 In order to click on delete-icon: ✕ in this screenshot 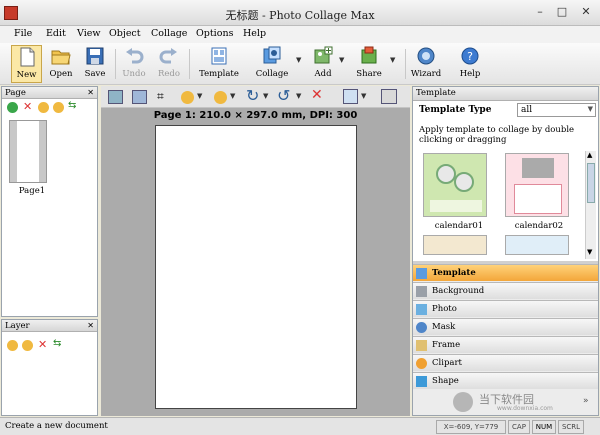, I will do `click(317, 95)`.